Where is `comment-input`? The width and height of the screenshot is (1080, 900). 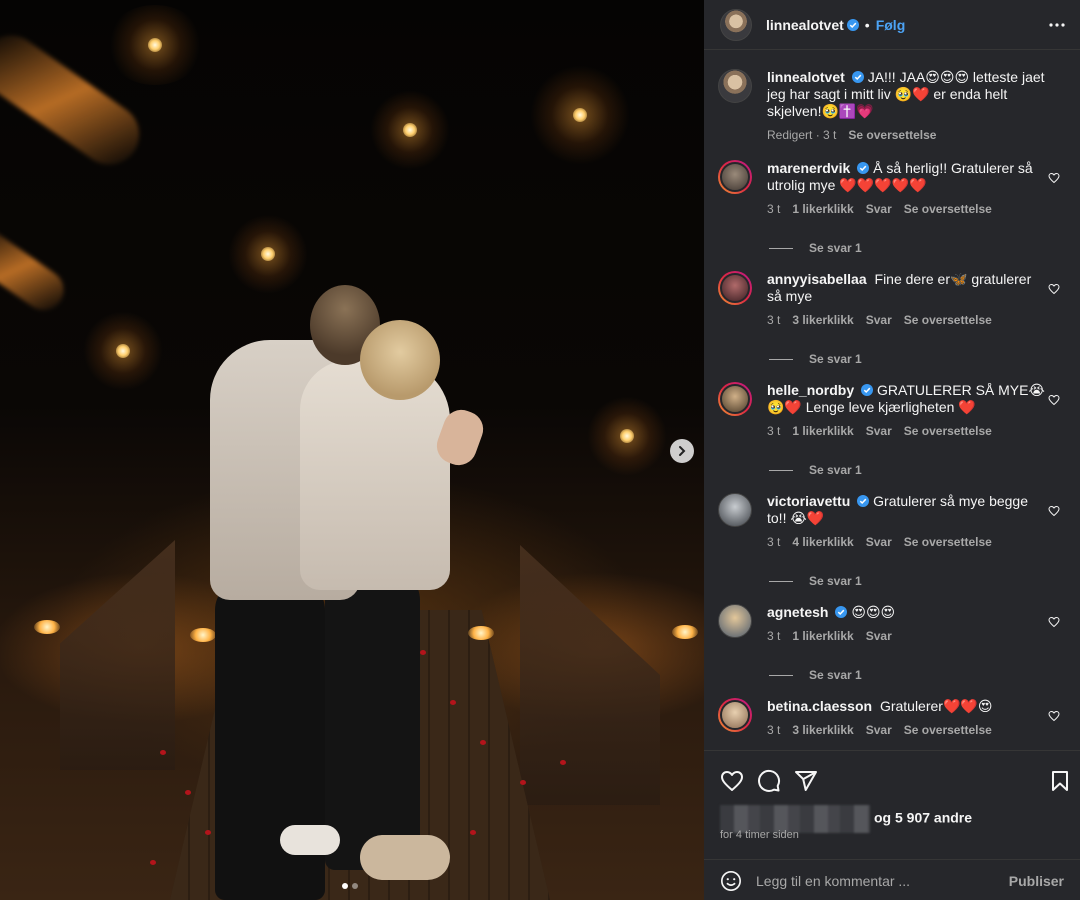
comment-input is located at coordinates (882, 880).